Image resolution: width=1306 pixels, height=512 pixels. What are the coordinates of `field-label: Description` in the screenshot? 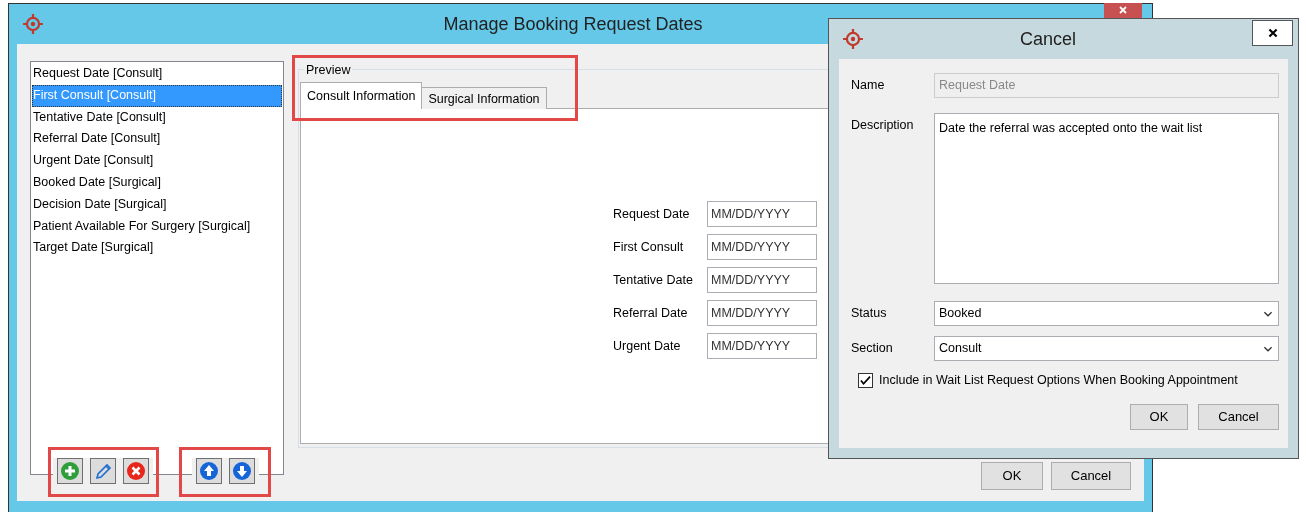 It's located at (883, 125).